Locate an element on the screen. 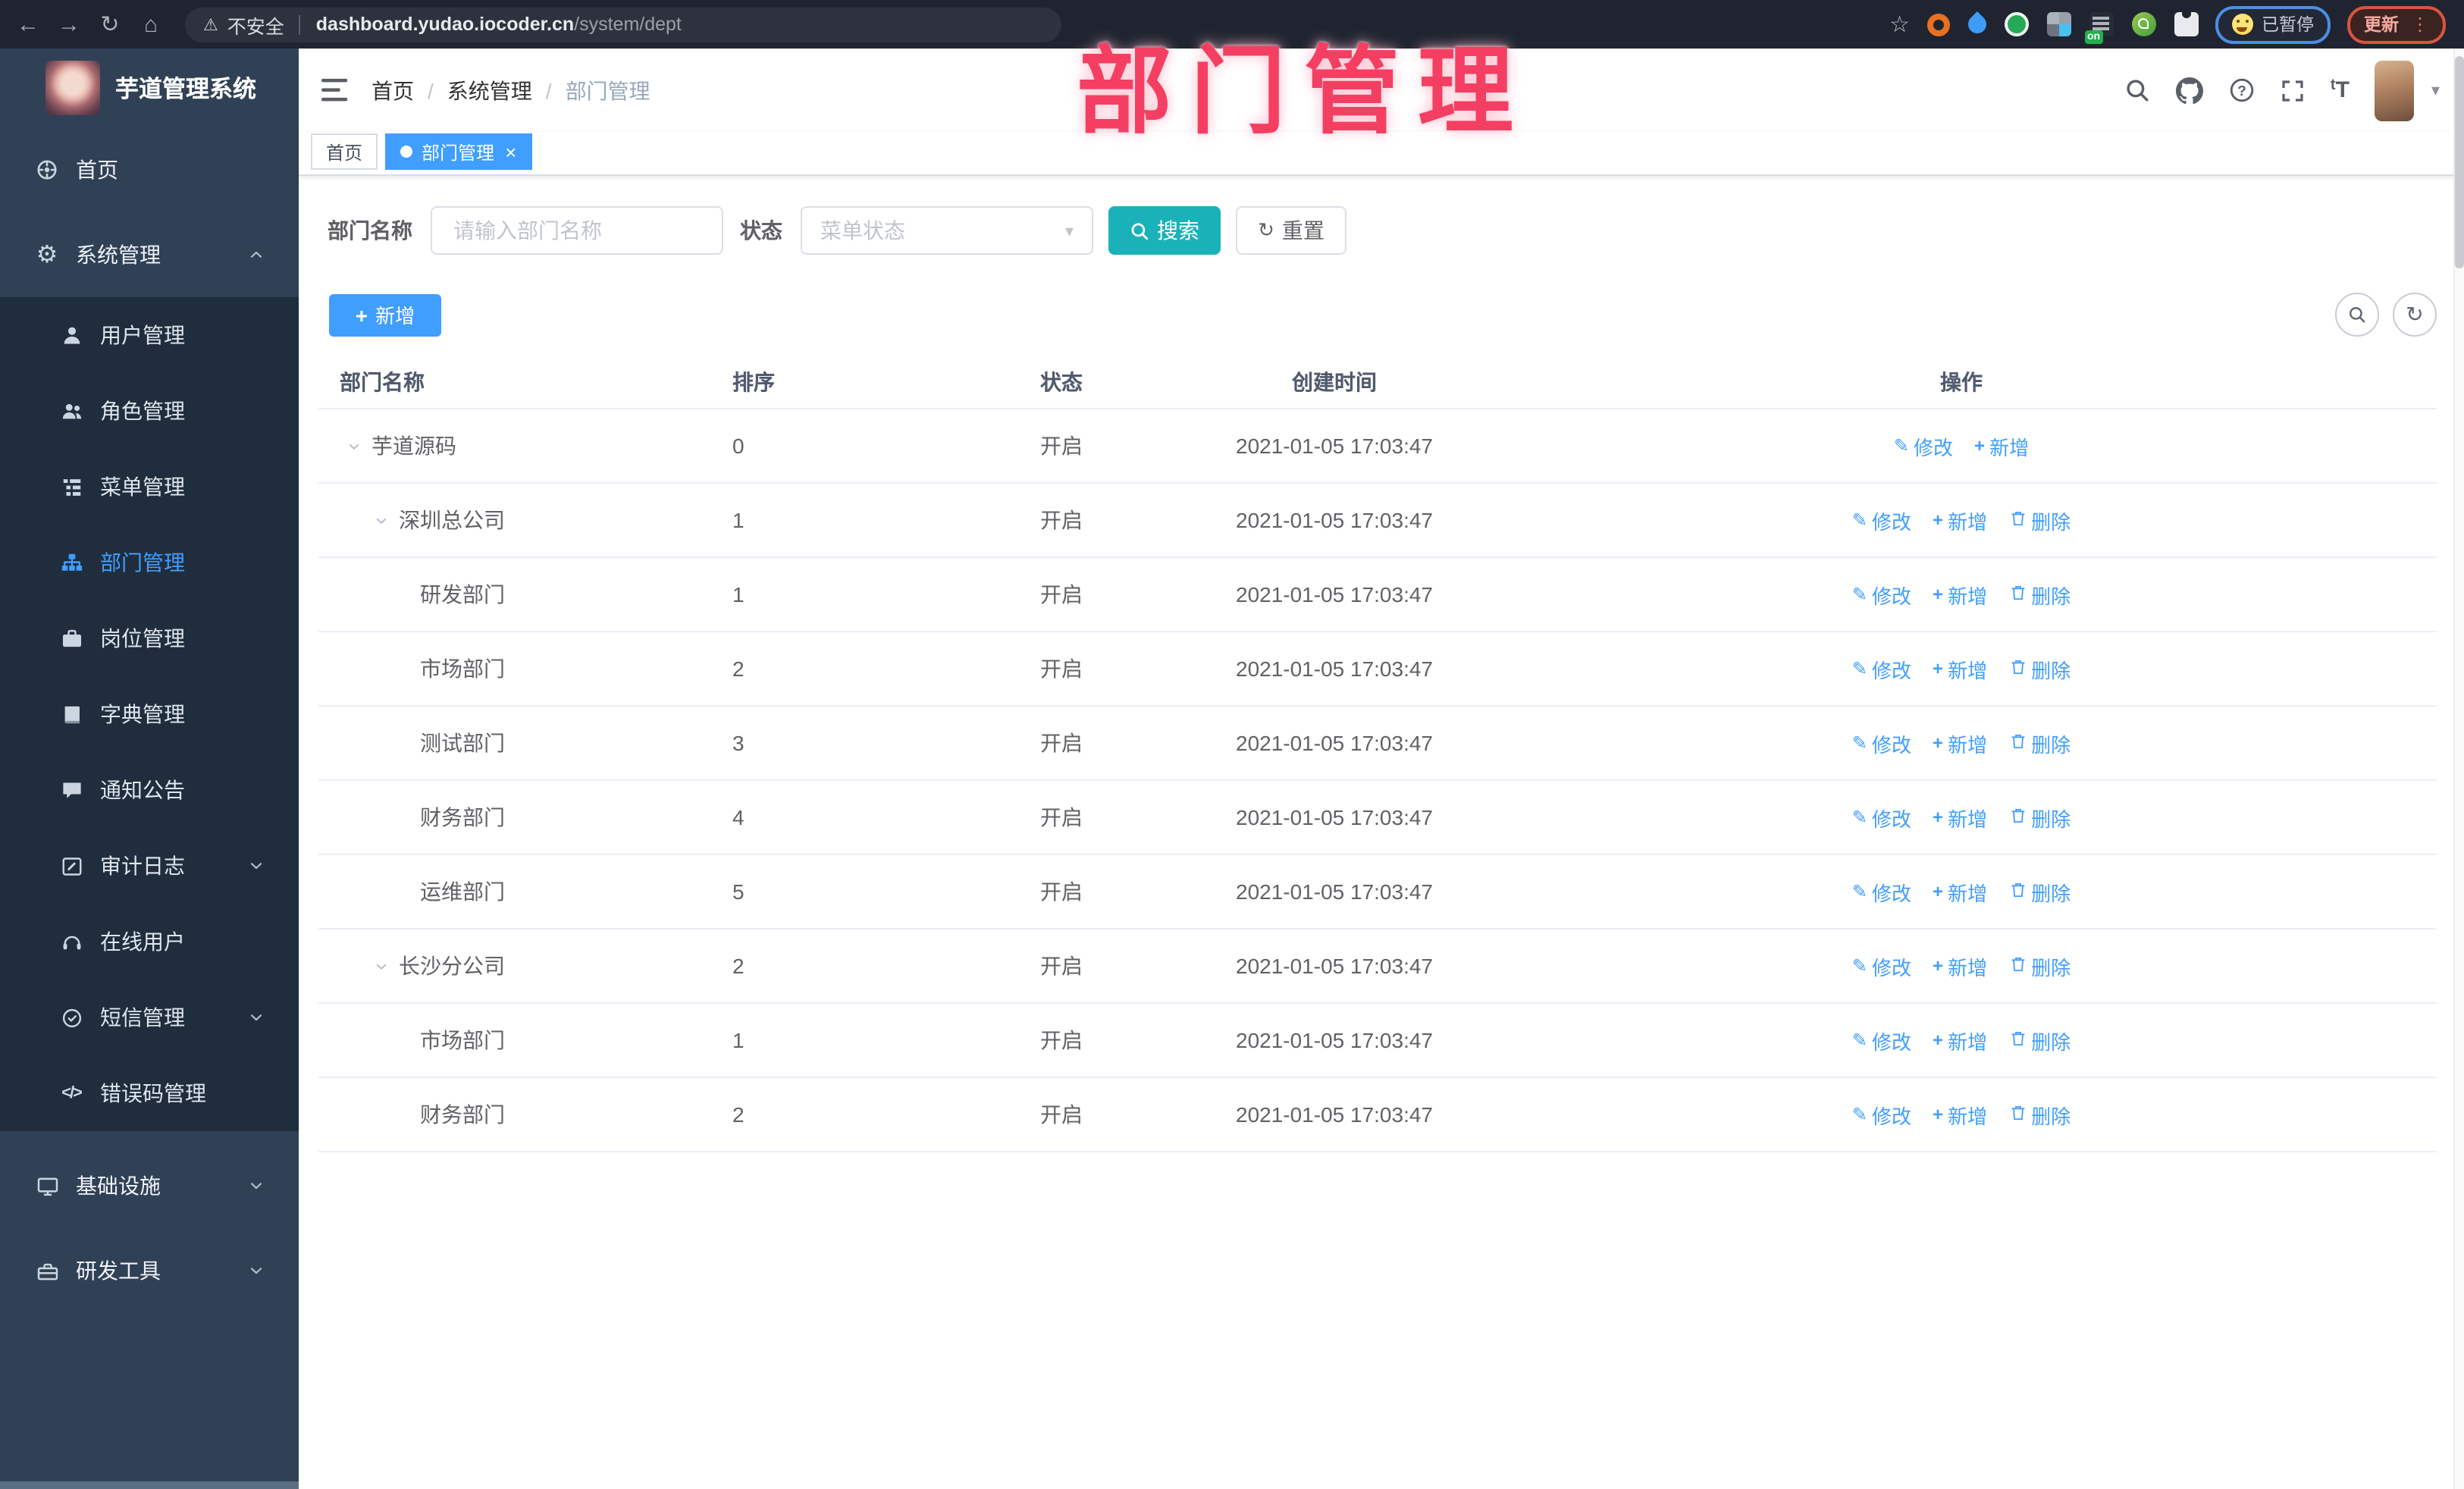  toggle-search-button is located at coordinates (2357, 315).